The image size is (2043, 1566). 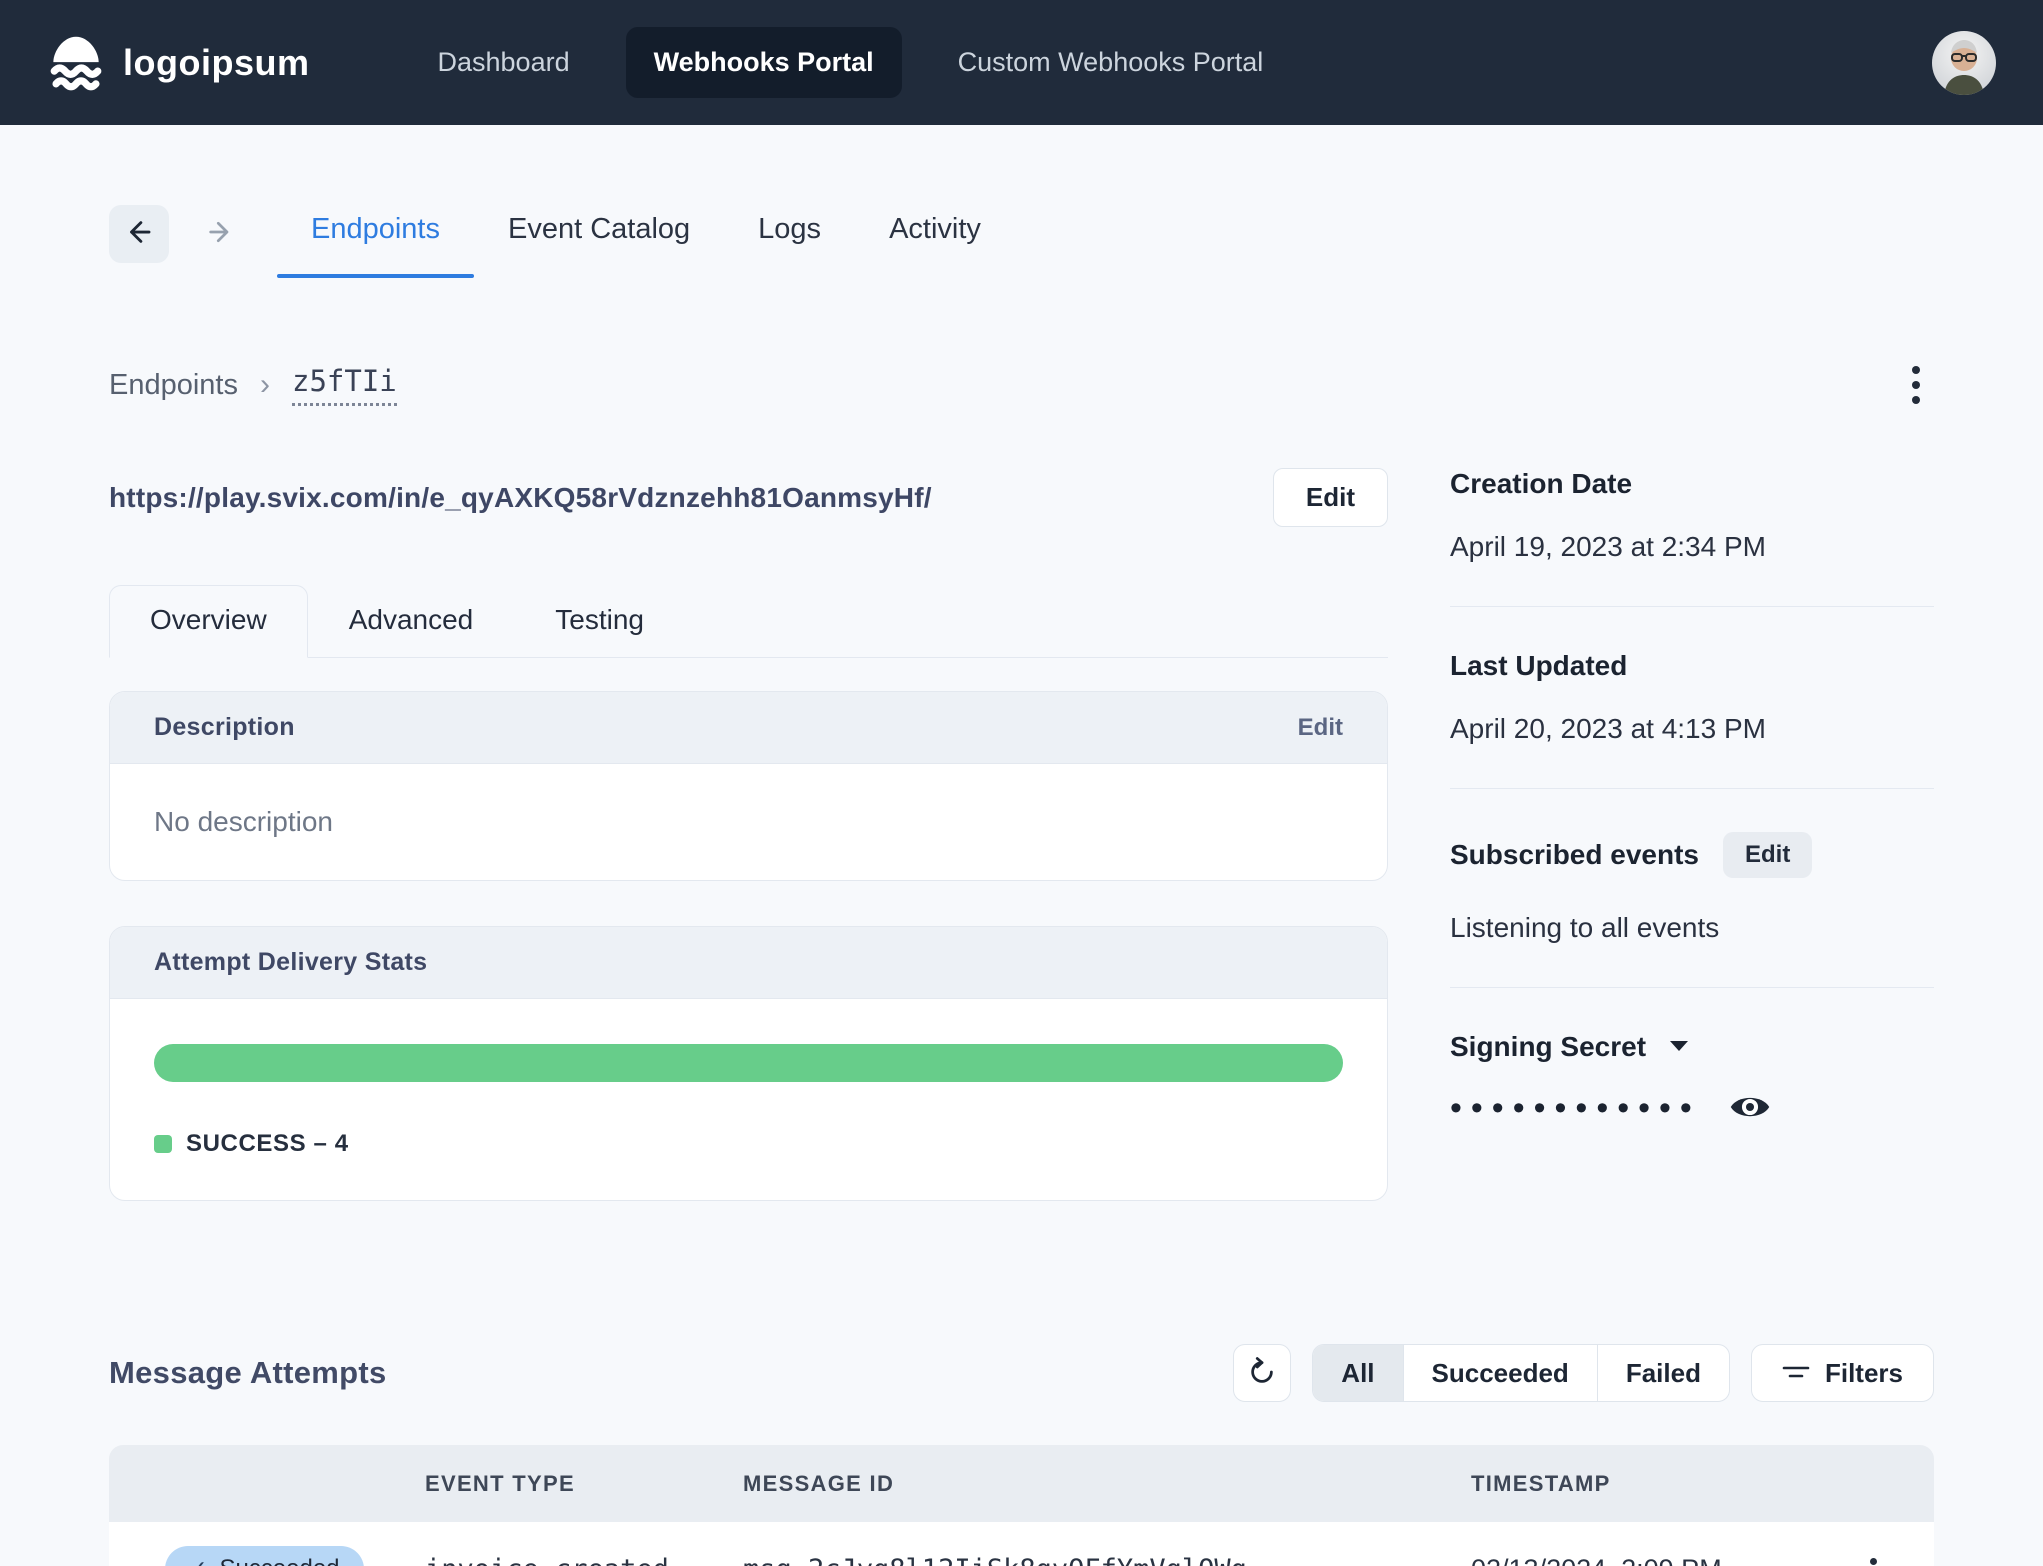 I want to click on signing-secret-label: Signing Secret, so click(x=1548, y=1046).